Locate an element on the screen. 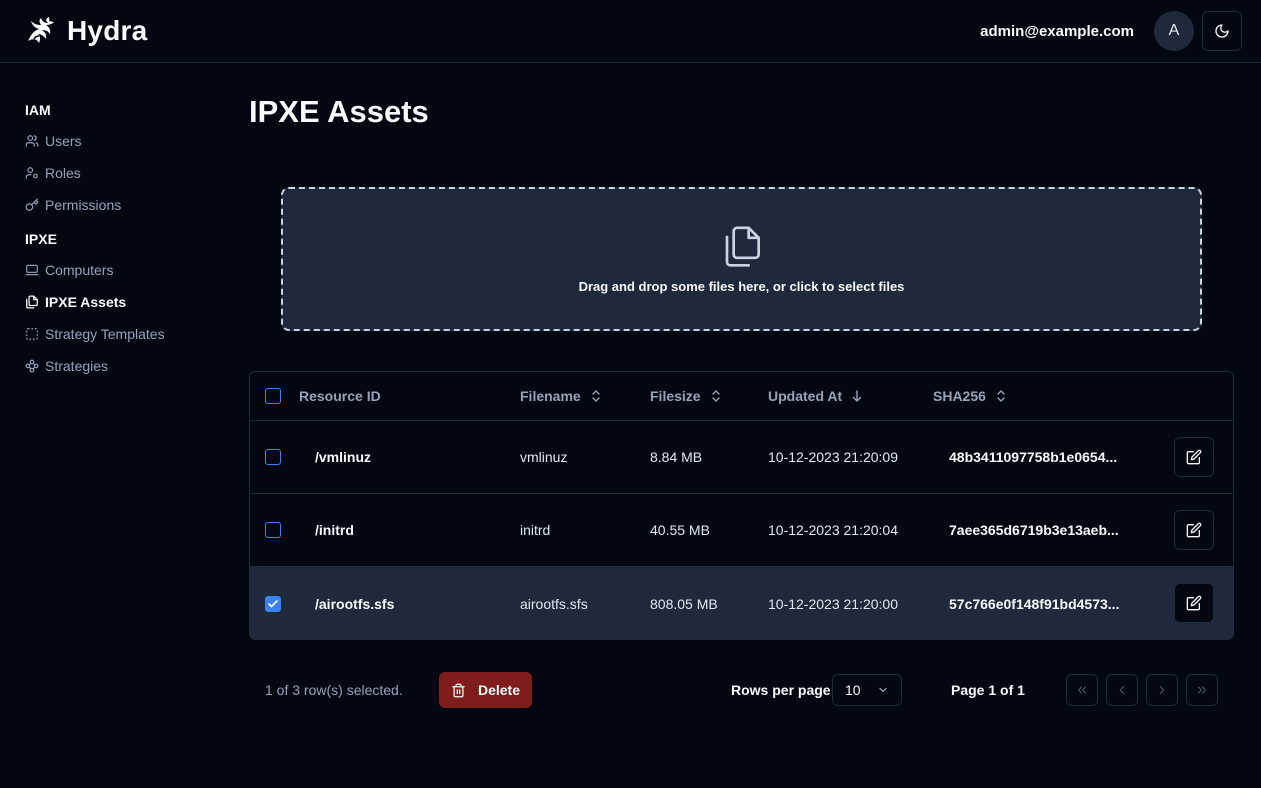  cell-filename: airootfs.sfs is located at coordinates (554, 603).